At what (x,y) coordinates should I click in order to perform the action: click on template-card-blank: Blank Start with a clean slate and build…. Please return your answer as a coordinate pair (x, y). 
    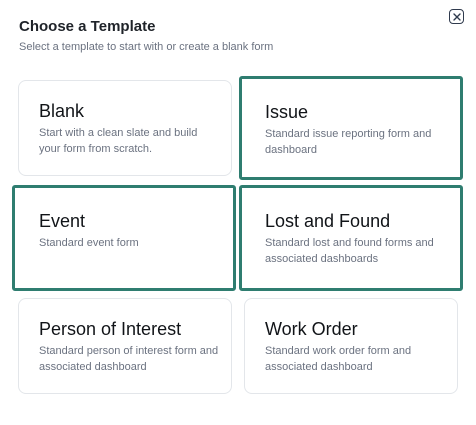
    Looking at the image, I should click on (125, 128).